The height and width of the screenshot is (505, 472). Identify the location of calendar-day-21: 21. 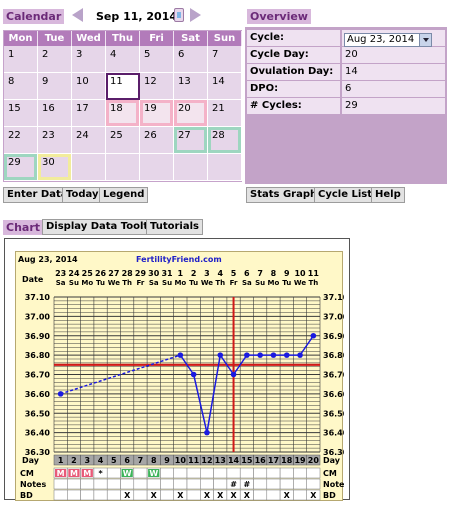
(225, 113).